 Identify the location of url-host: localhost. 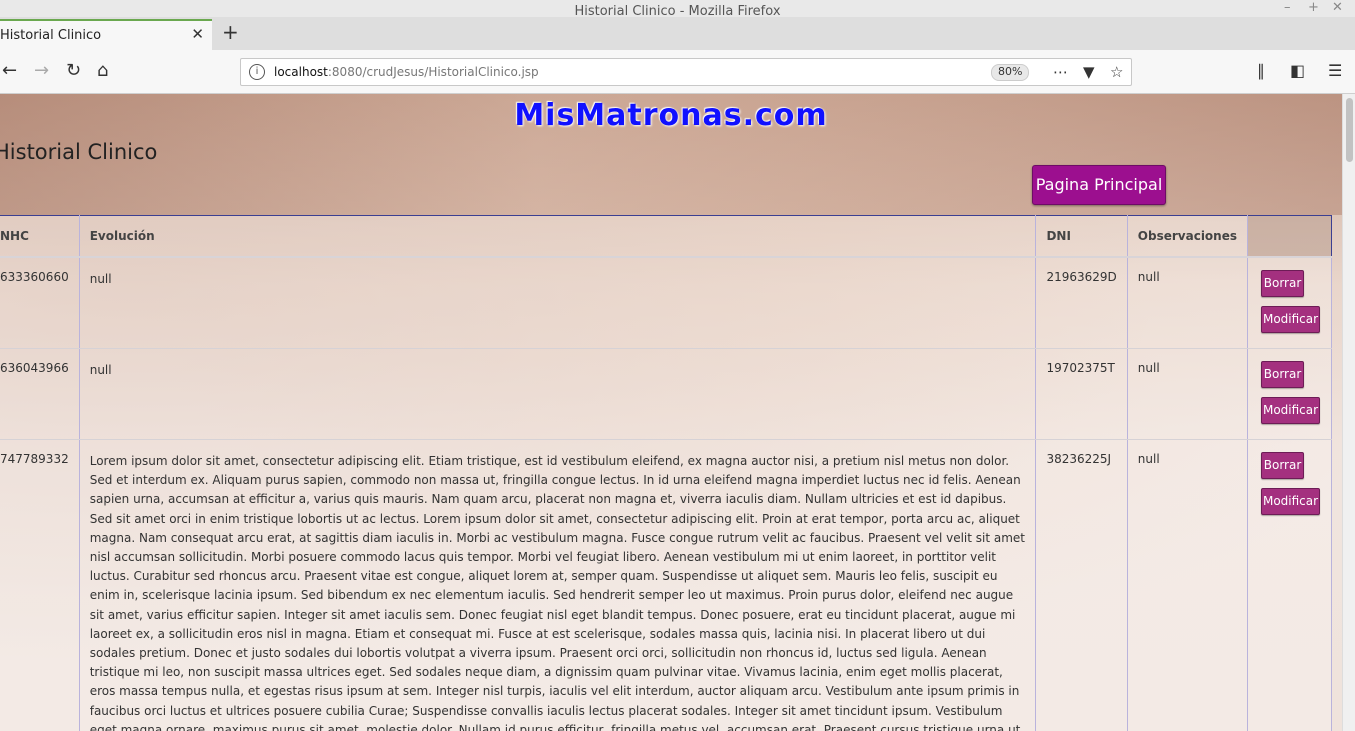
(301, 72).